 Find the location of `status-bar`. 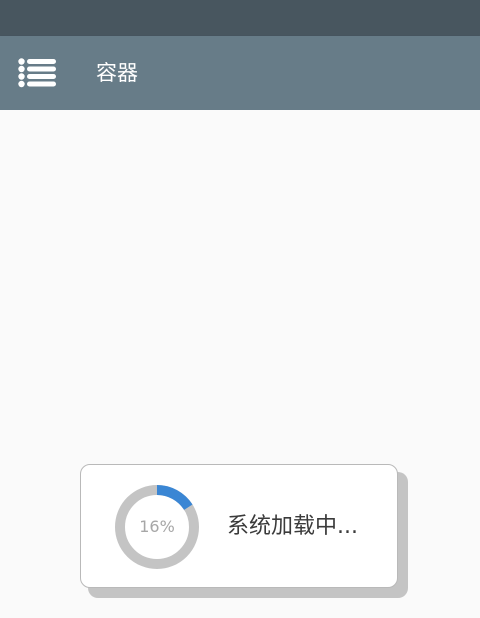

status-bar is located at coordinates (240, 18).